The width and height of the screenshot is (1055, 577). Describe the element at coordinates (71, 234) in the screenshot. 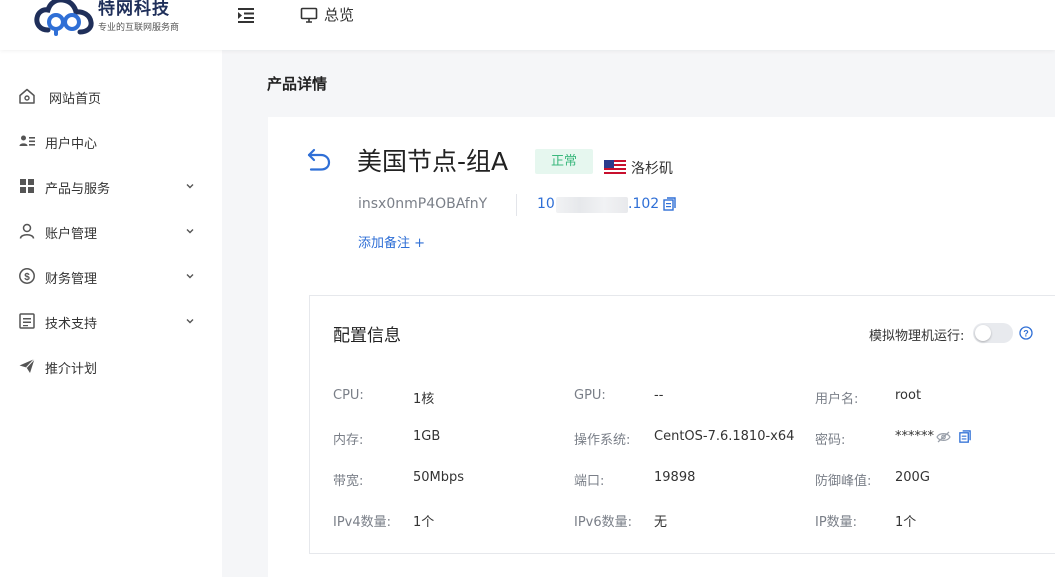

I see `sidebar-item-label: 账户管理` at that location.